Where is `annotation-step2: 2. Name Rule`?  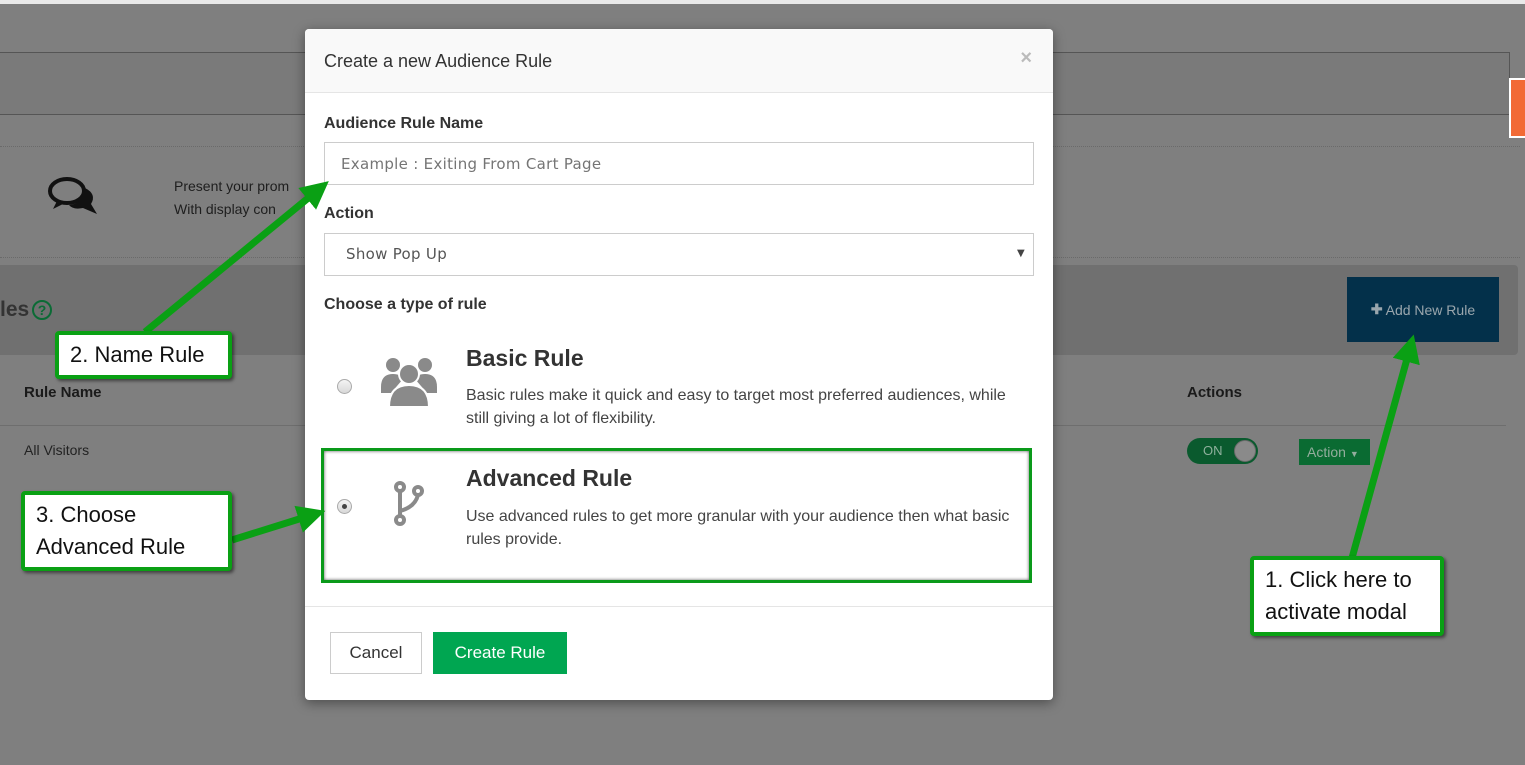 annotation-step2: 2. Name Rule is located at coordinates (143, 355).